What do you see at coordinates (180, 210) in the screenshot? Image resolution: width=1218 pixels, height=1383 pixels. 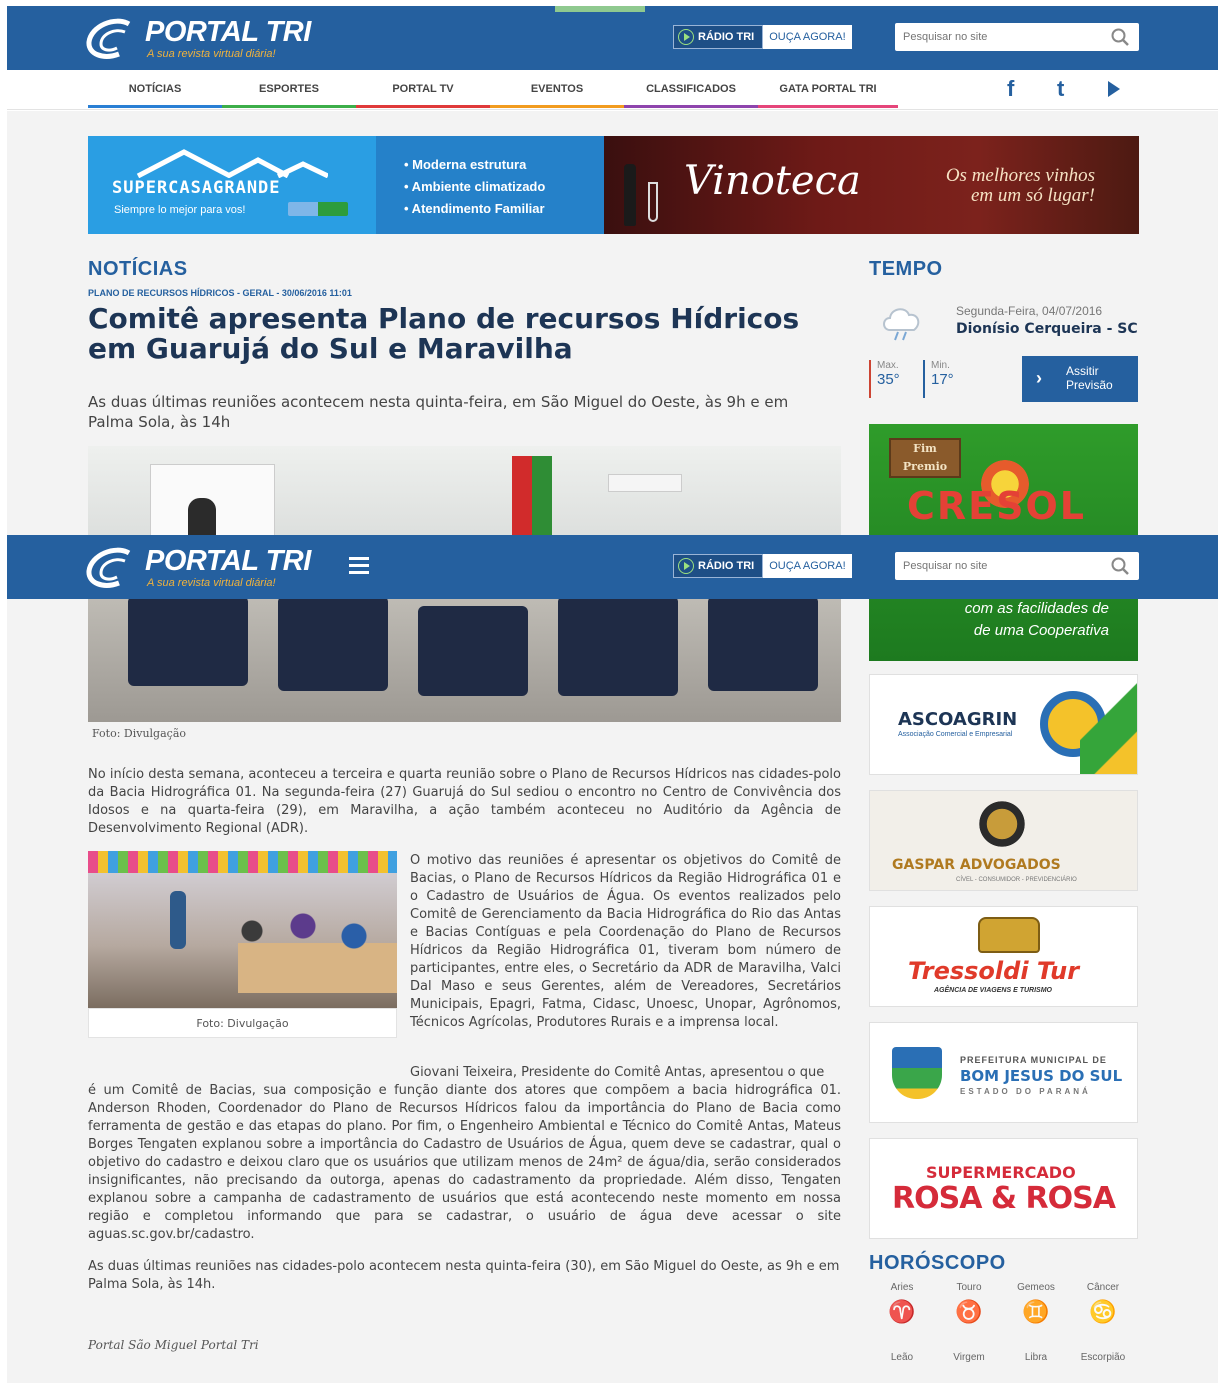 I see `supercasagrande-sub: Siempre lo mejor para vos!` at bounding box center [180, 210].